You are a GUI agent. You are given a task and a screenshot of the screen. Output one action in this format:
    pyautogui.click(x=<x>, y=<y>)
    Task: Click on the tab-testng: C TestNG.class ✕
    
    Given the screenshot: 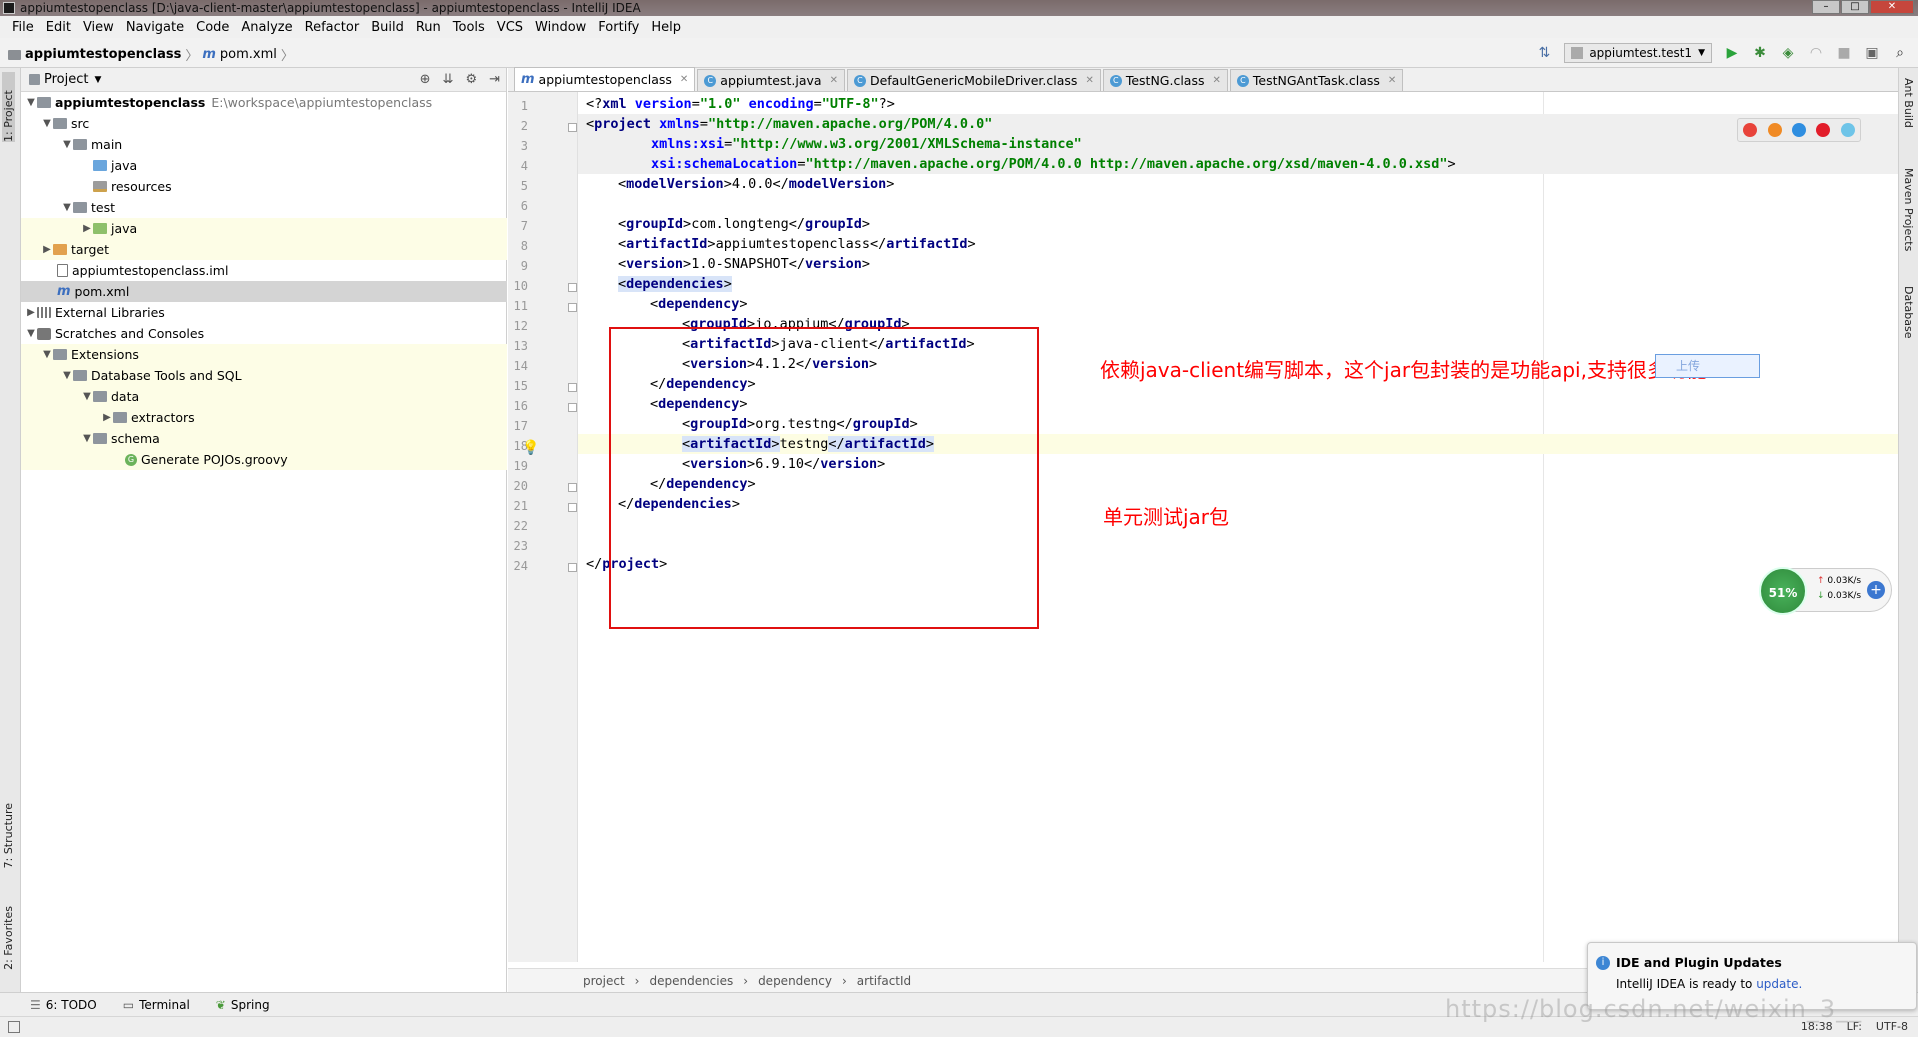 What is the action you would take?
    pyautogui.click(x=1165, y=80)
    